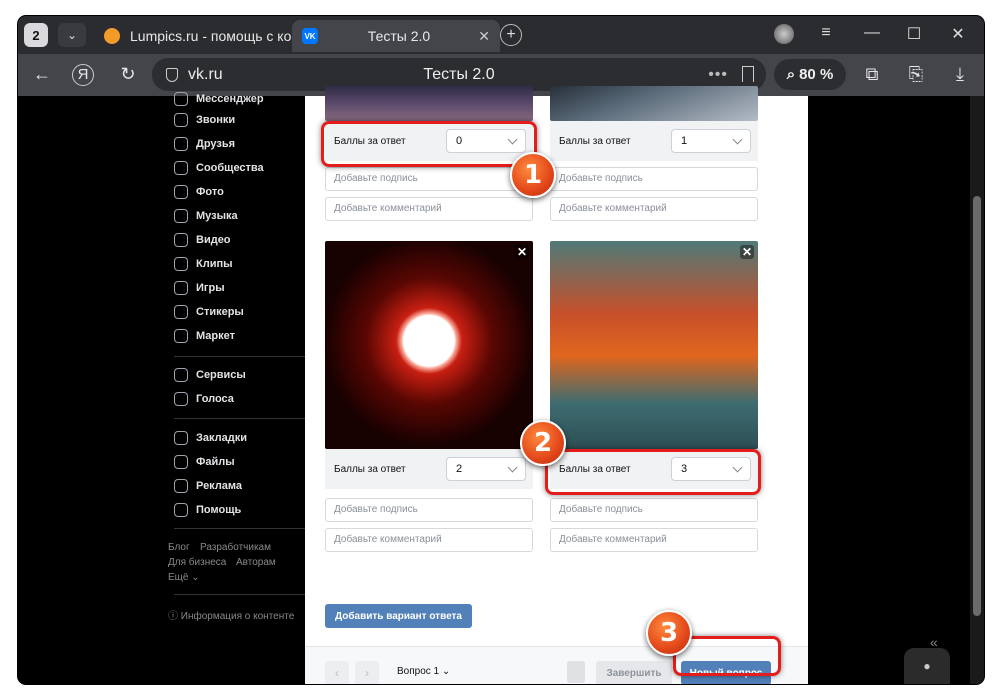 The image size is (1000, 700). I want to click on sidebar-item-label: Реклама, so click(219, 486).